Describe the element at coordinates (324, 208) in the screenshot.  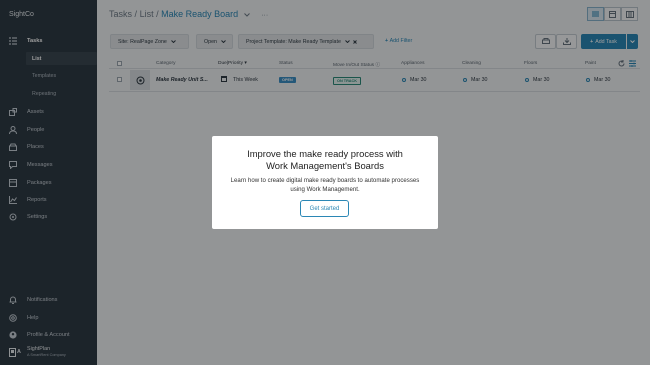
I see `get-started-button: Get started` at that location.